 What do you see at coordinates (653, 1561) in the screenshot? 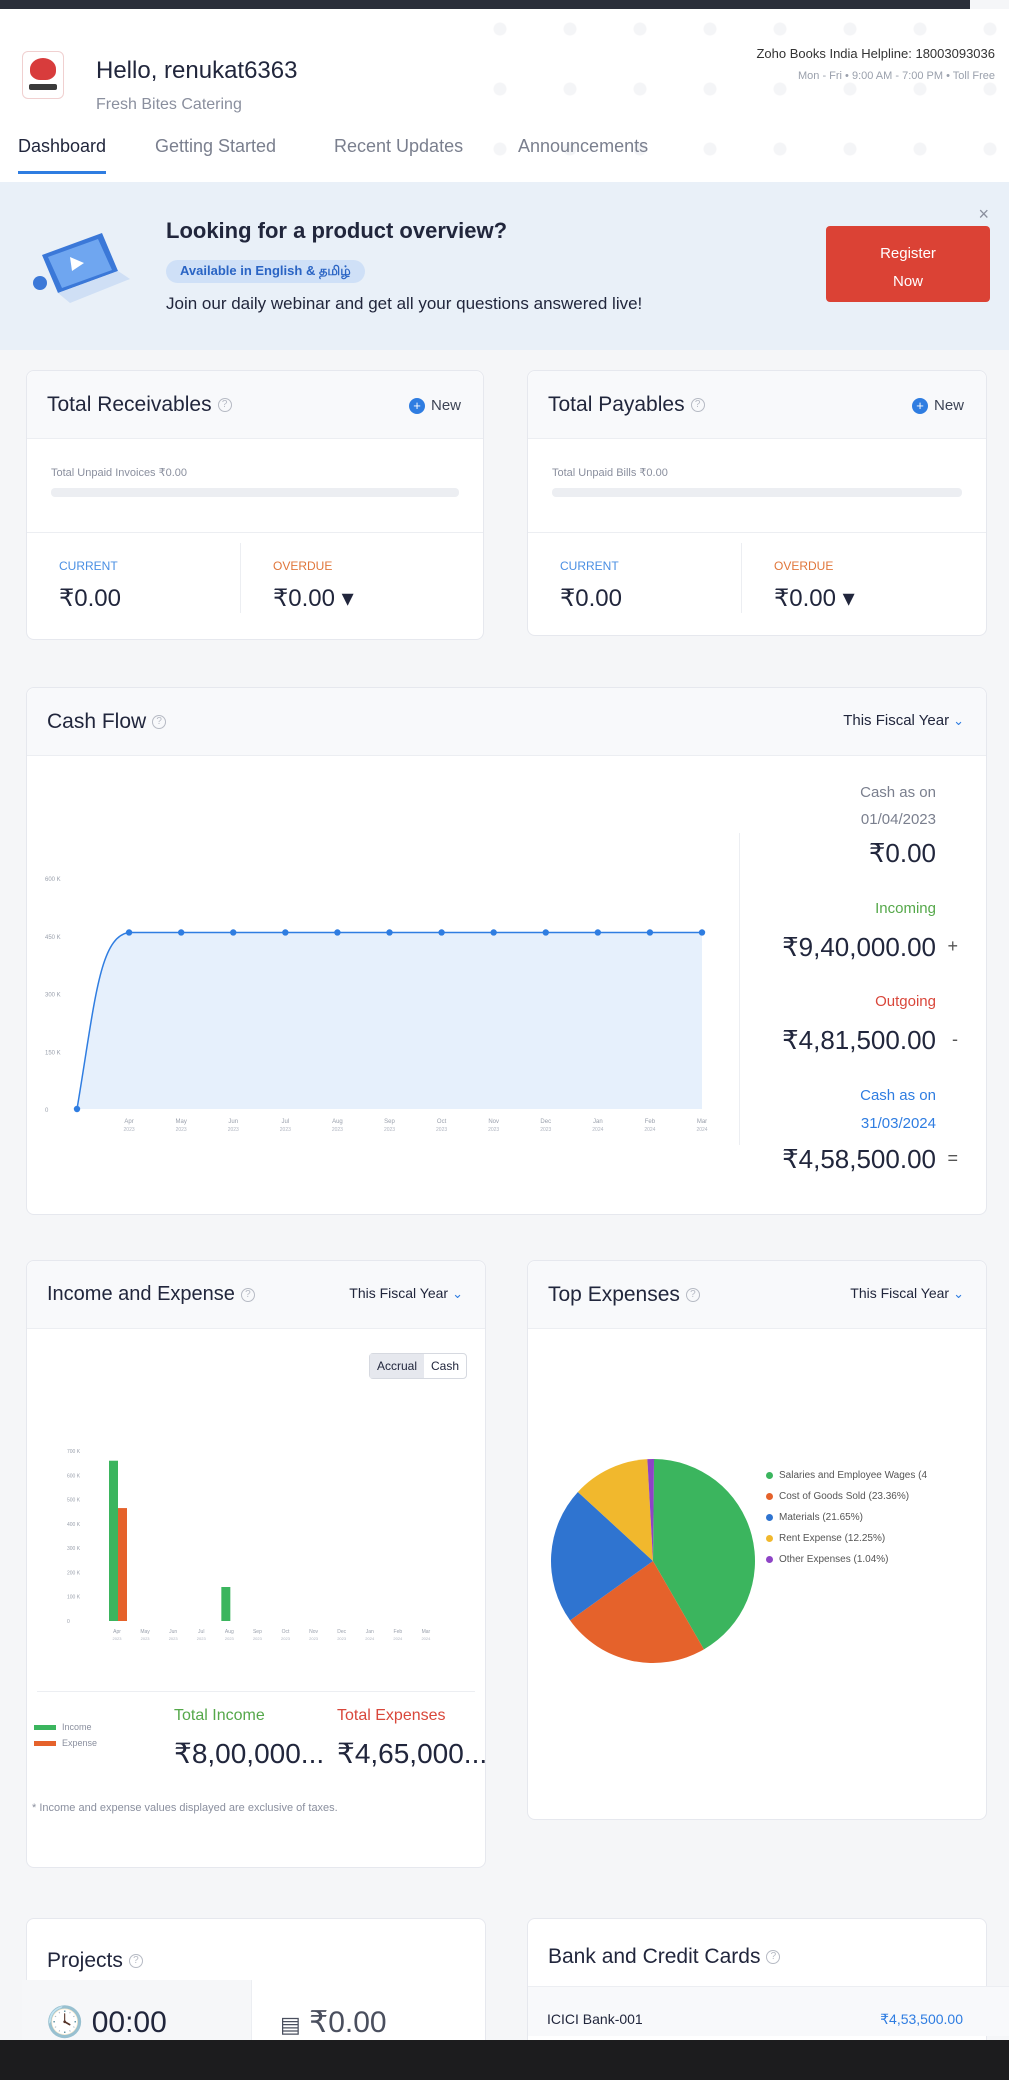
I see `top-expenses-pie-chart` at bounding box center [653, 1561].